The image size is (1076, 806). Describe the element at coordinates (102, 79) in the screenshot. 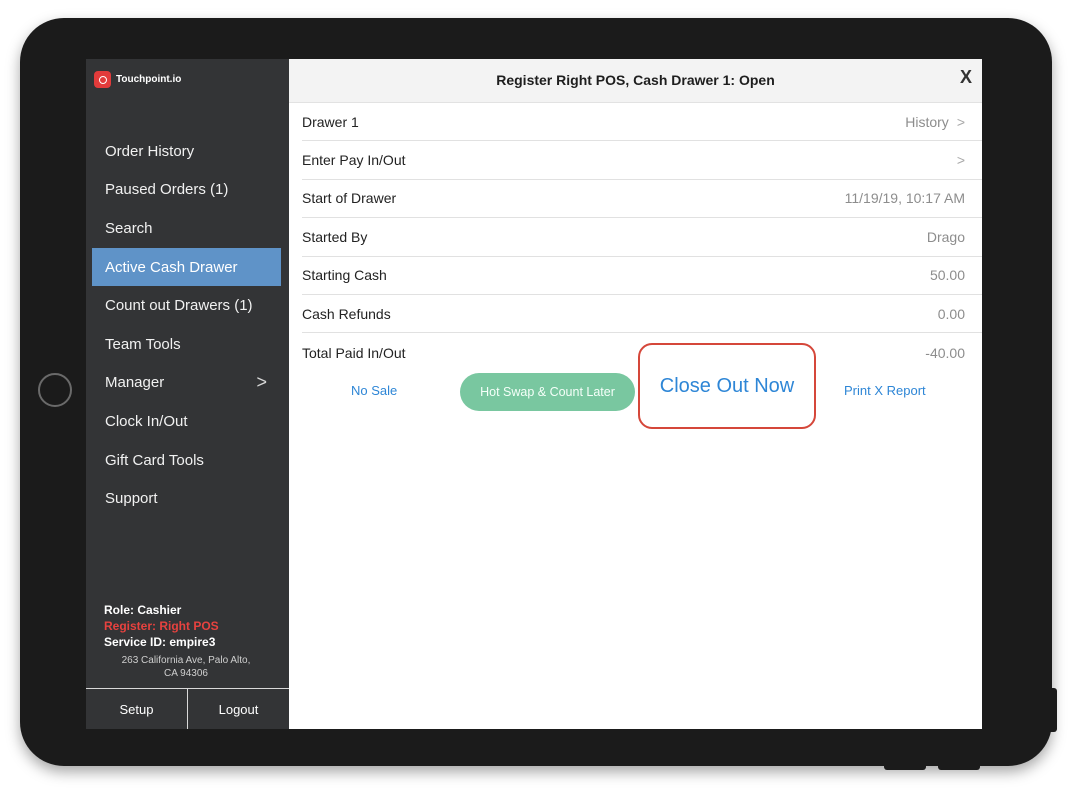

I see `touchpoint-logo-icon` at that location.